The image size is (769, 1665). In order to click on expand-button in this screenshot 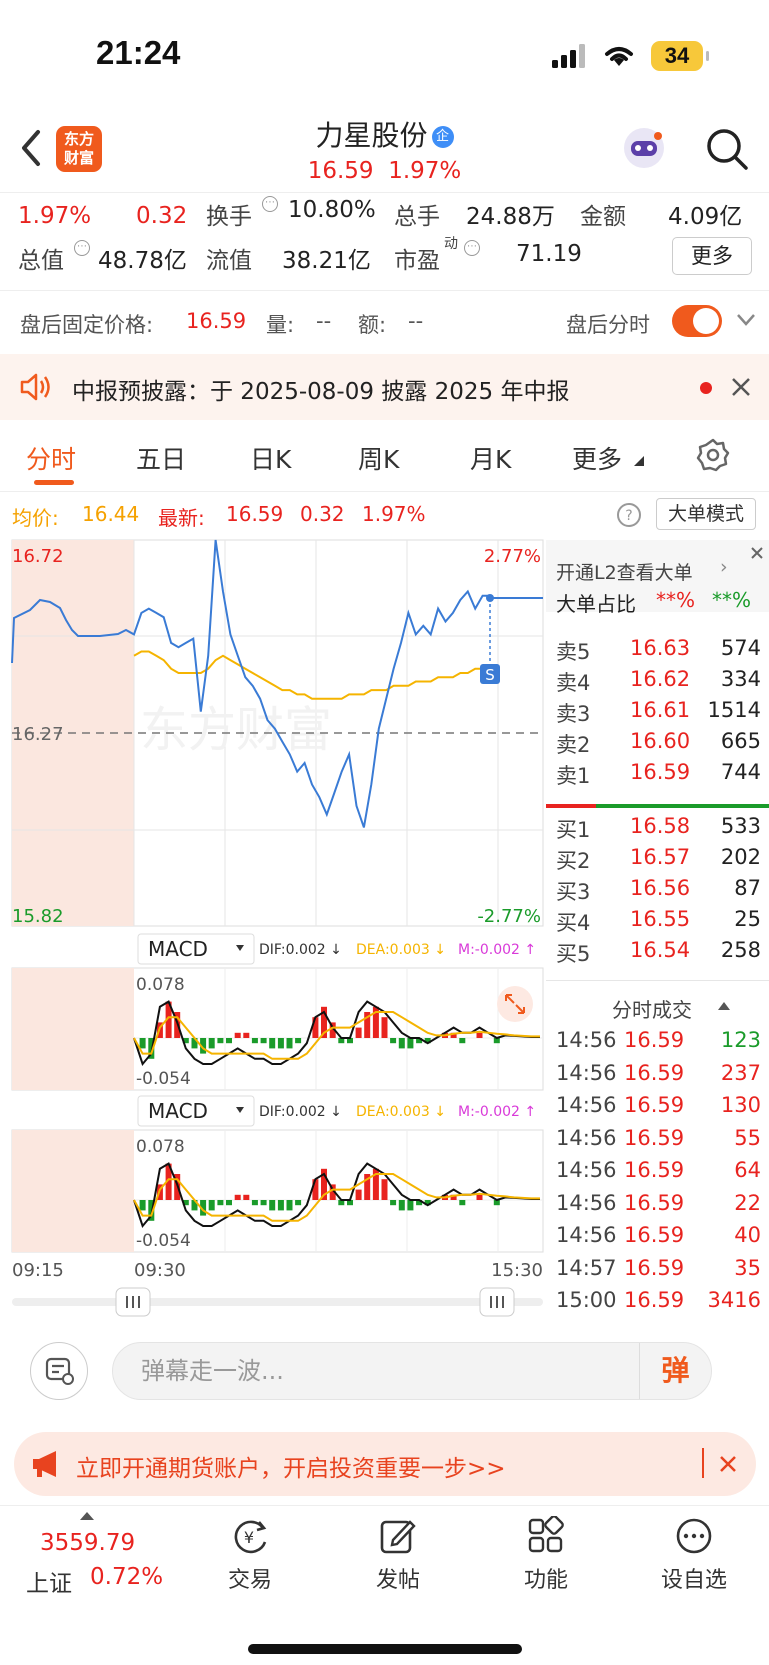, I will do `click(515, 1004)`.